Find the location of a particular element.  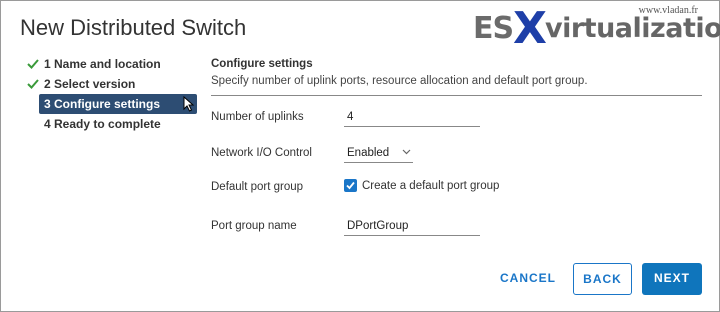

step-select-version: 2 Select version is located at coordinates (111, 84).